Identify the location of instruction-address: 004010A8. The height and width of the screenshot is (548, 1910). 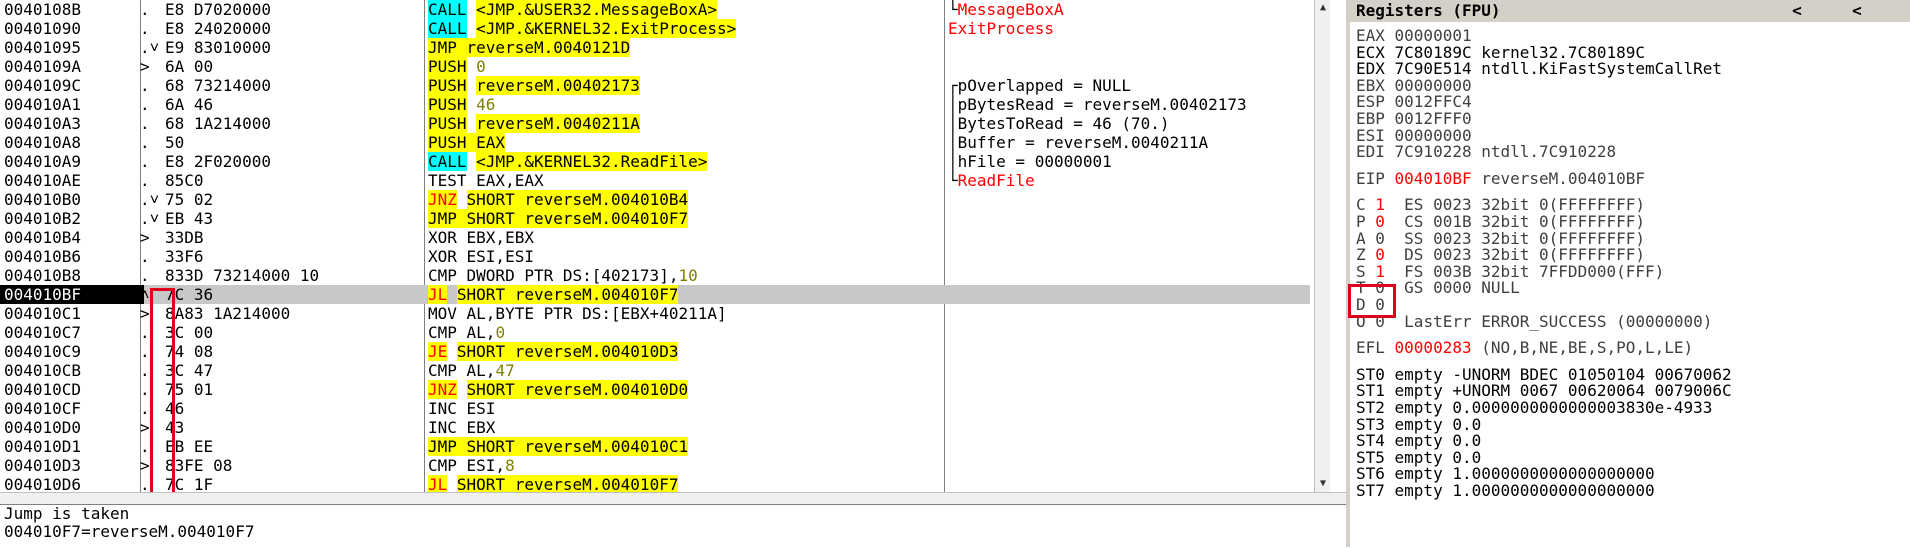
(43, 142).